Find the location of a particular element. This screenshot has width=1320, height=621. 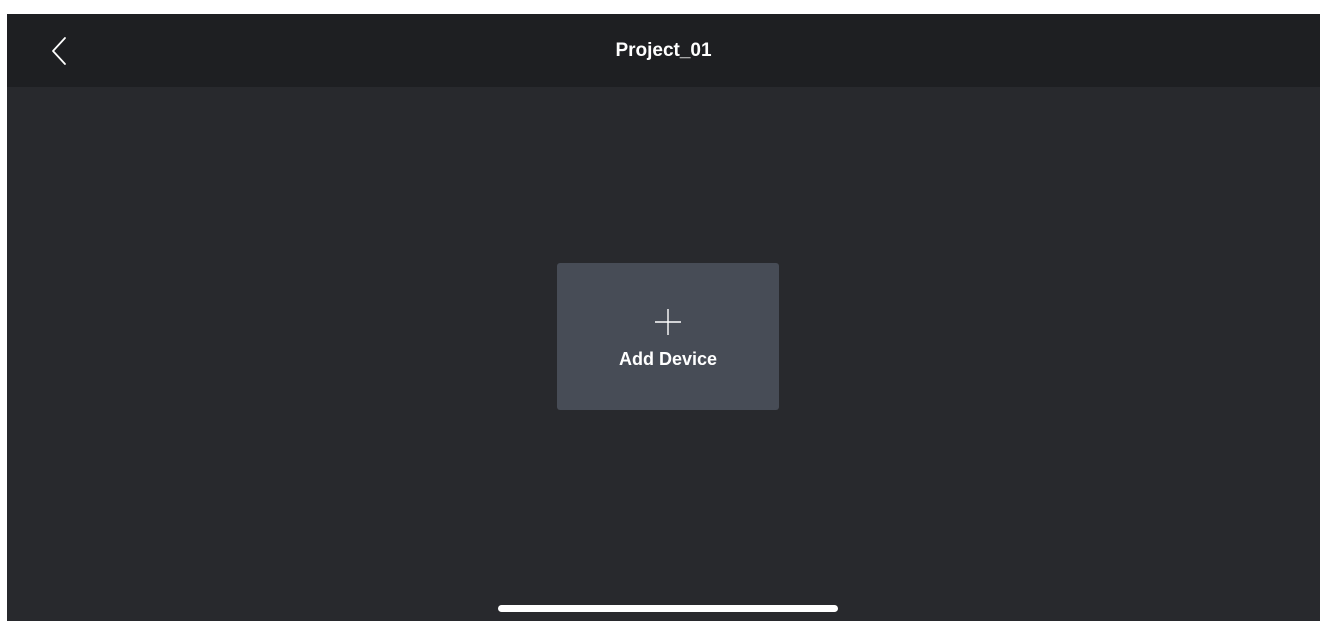

back-button is located at coordinates (59, 51).